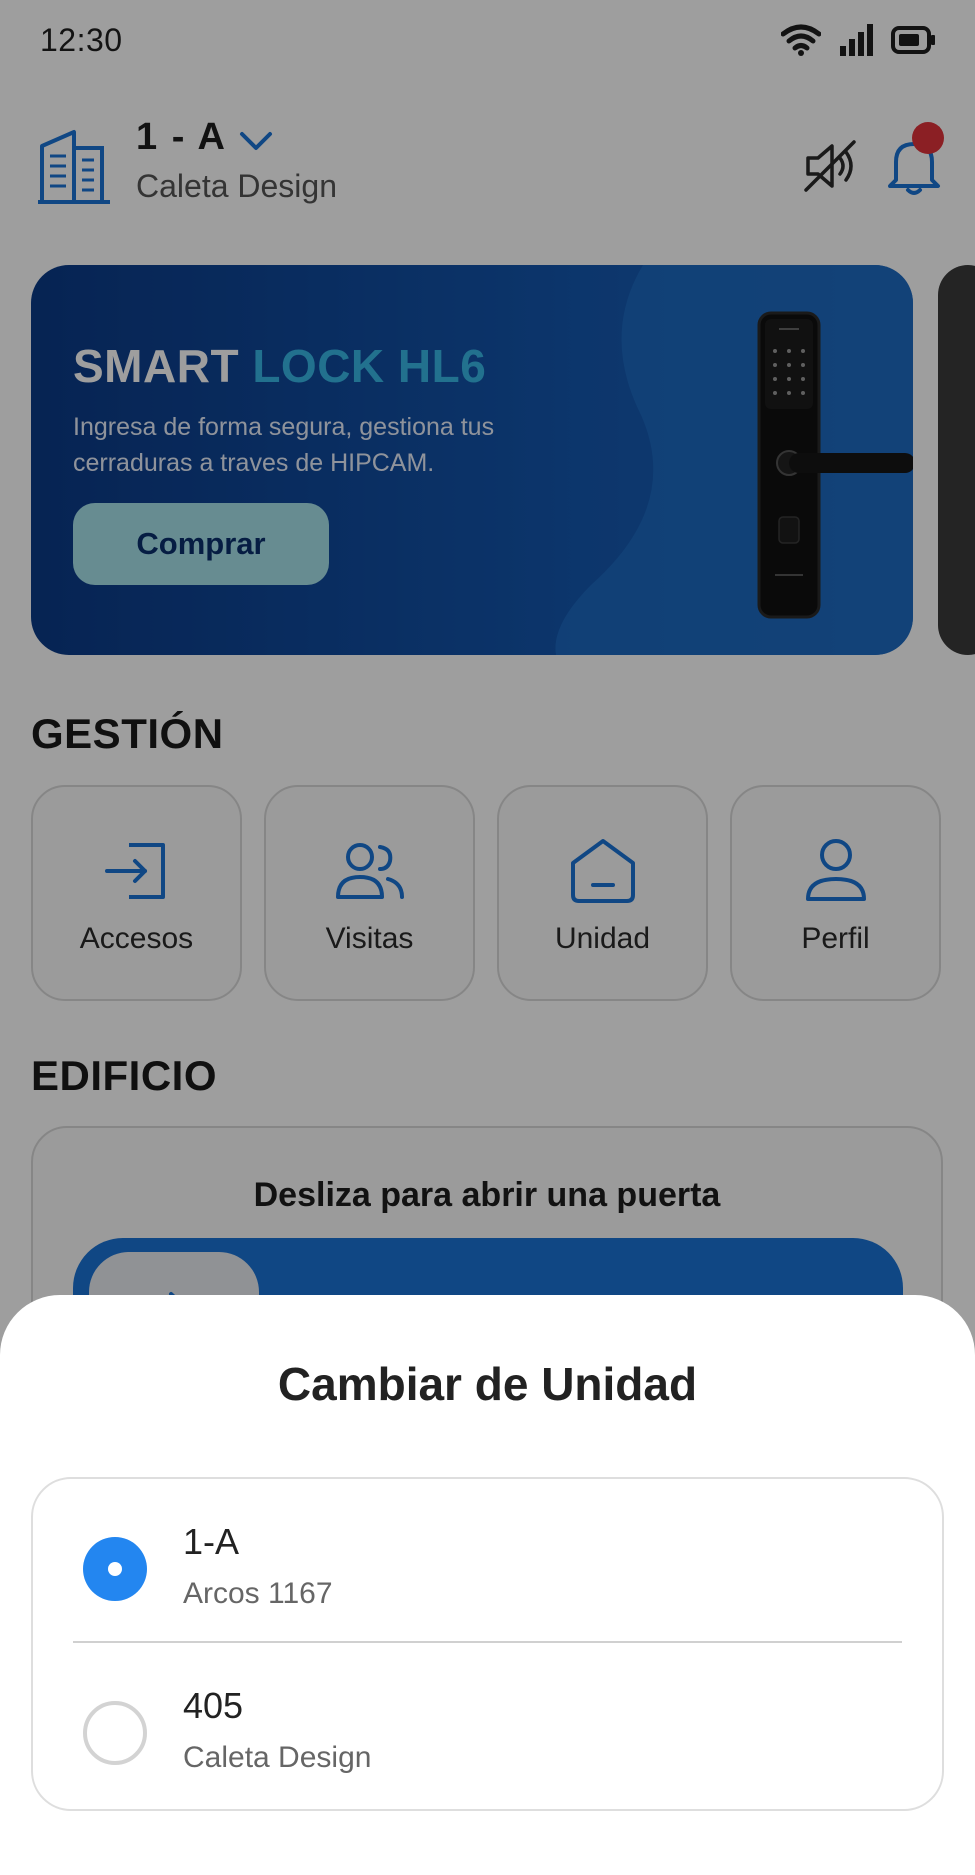 The image size is (975, 1875). What do you see at coordinates (115, 1733) in the screenshot?
I see `radio-unselected` at bounding box center [115, 1733].